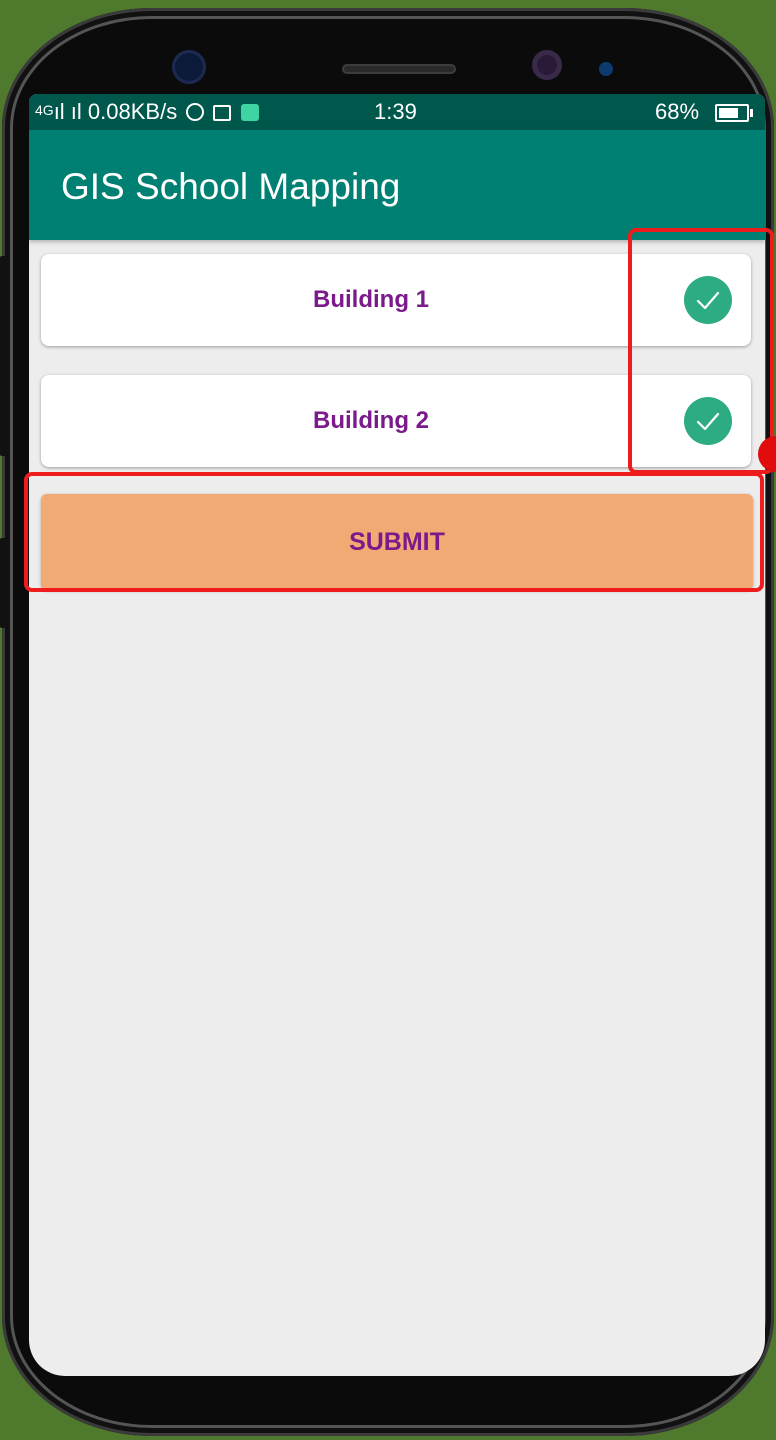 The image size is (776, 1440). What do you see at coordinates (734, 113) in the screenshot?
I see `battery-icon` at bounding box center [734, 113].